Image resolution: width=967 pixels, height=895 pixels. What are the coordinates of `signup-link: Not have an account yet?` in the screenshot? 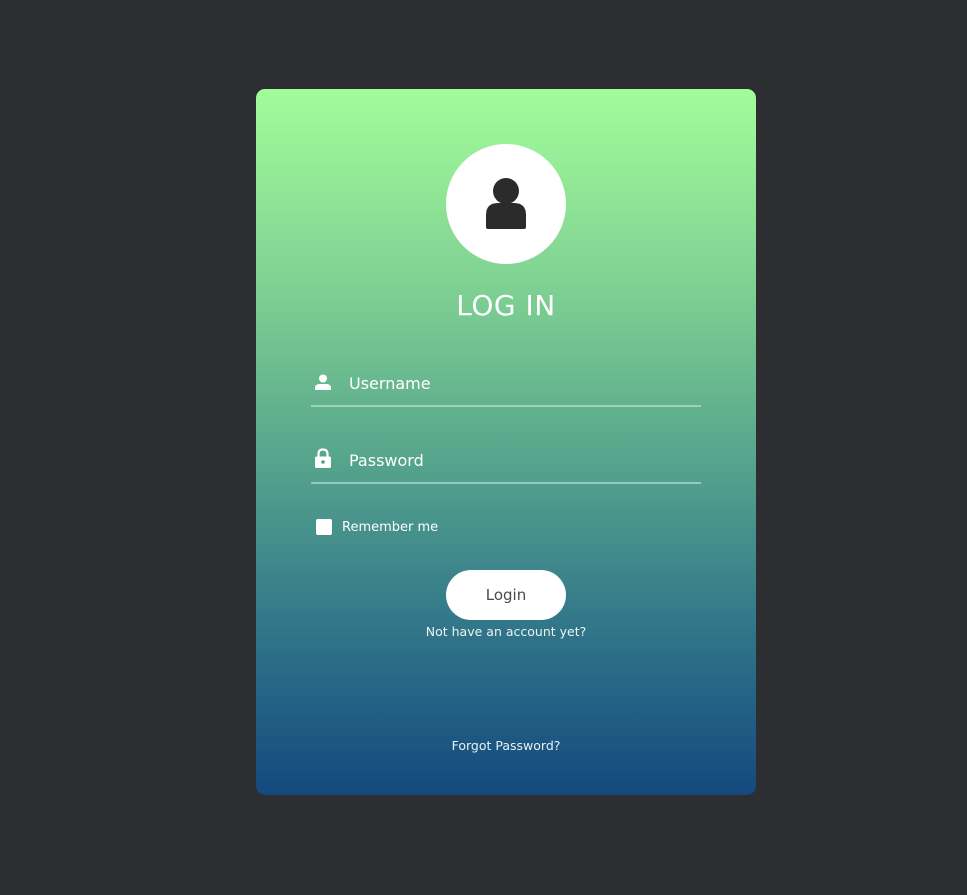 It's located at (506, 631).